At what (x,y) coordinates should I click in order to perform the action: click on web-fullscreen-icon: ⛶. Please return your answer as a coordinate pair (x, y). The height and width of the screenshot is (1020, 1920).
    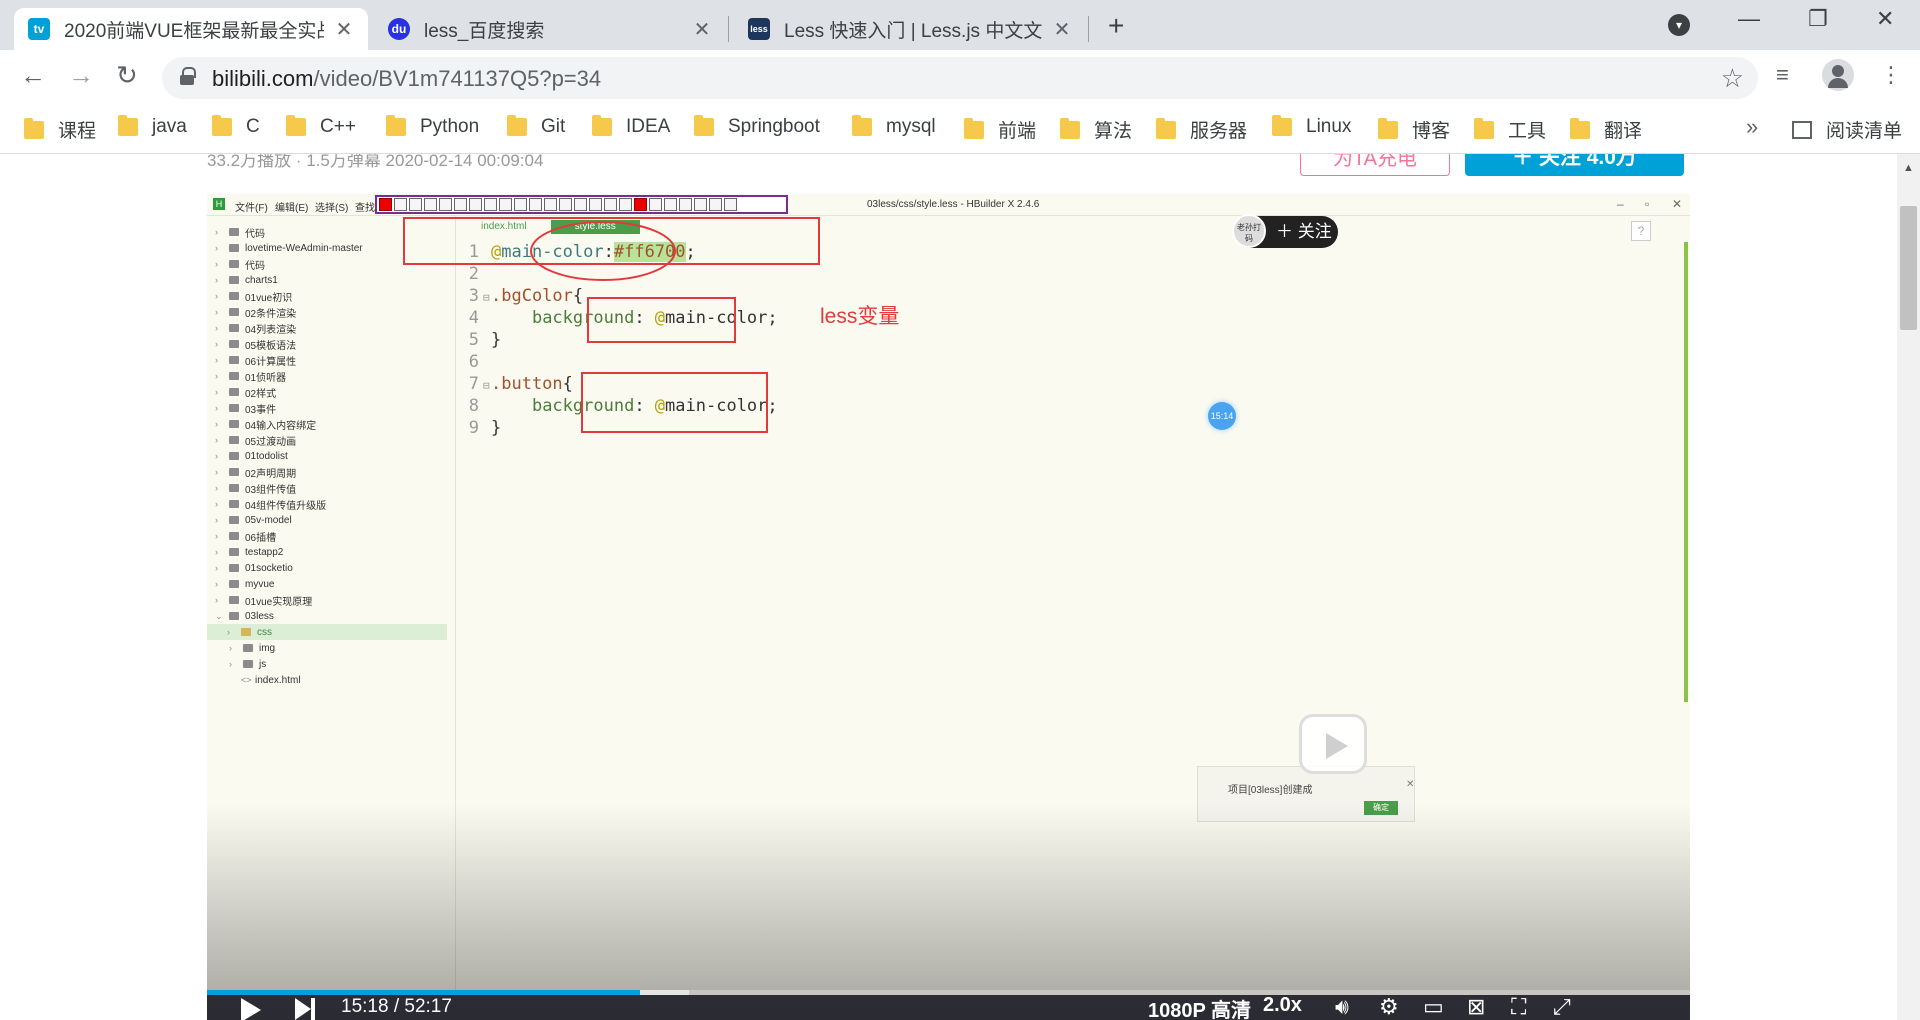
    Looking at the image, I should click on (1518, 1007).